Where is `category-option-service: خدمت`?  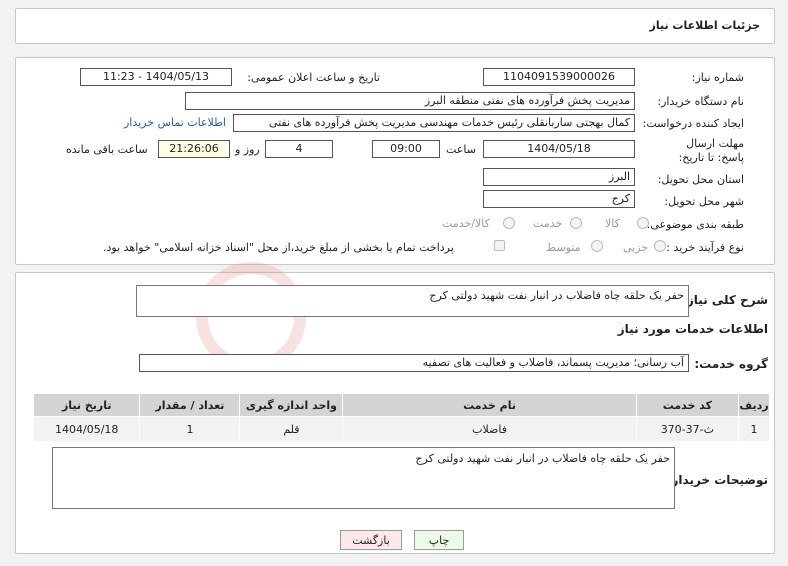
category-option-service: خدمت is located at coordinates (548, 223).